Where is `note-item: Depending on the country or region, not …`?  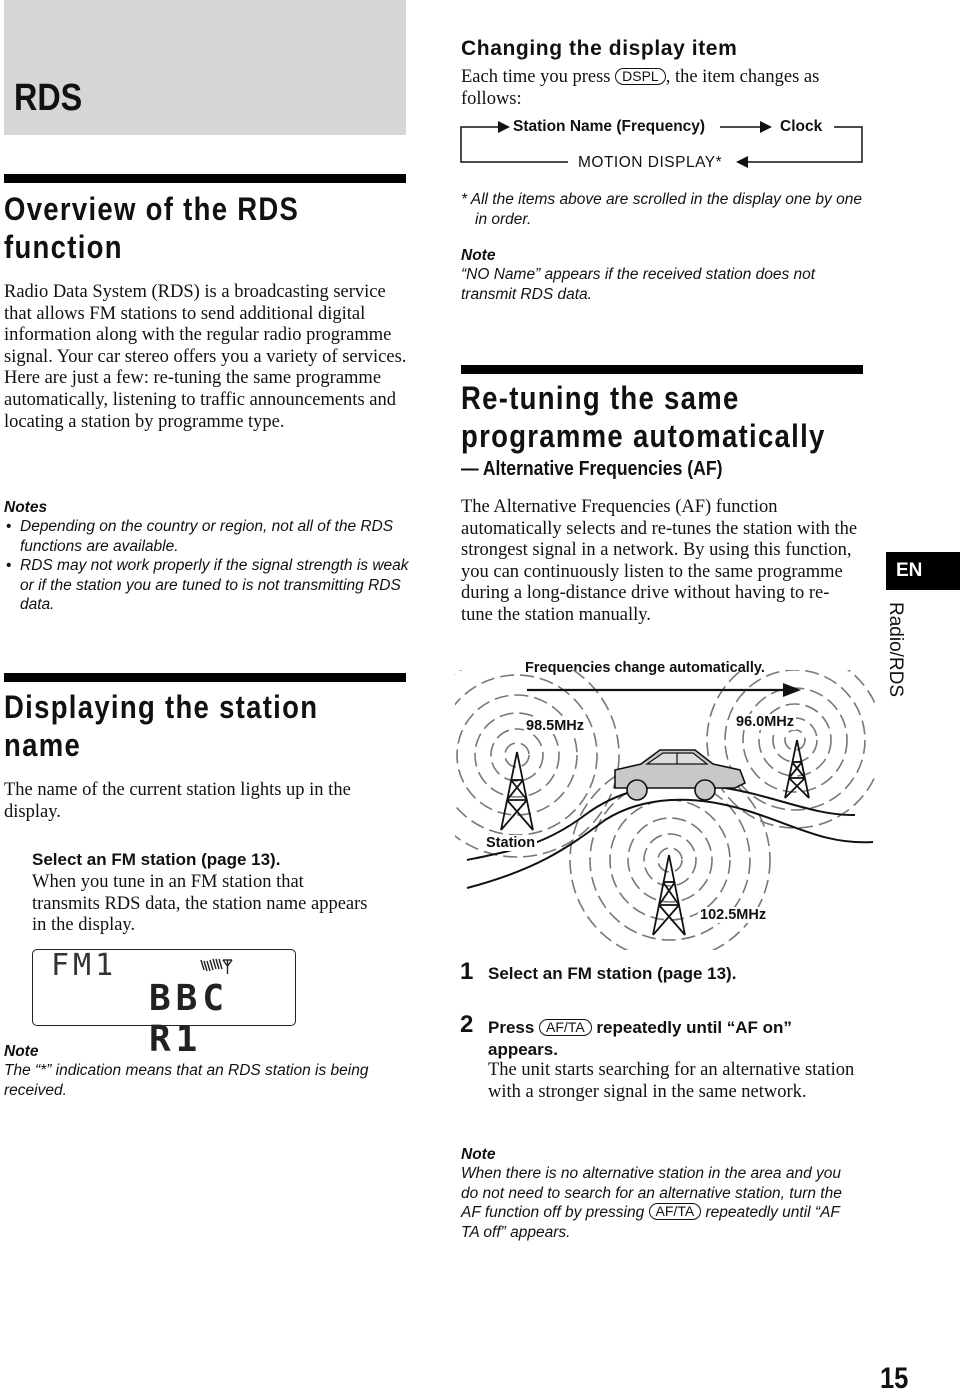 note-item: Depending on the country or region, not … is located at coordinates (209, 536).